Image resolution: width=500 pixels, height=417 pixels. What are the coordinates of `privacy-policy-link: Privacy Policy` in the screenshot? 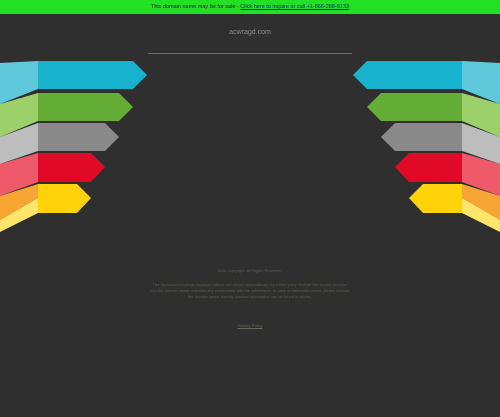 It's located at (250, 326).